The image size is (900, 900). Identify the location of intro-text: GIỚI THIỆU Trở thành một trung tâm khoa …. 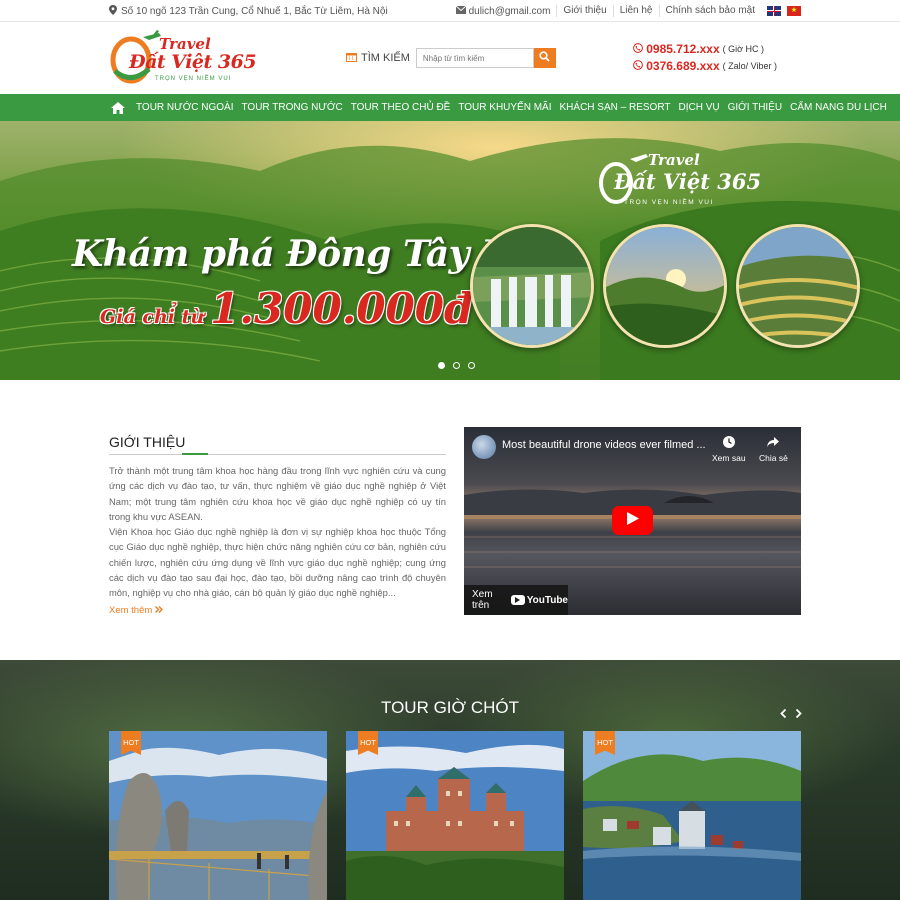
(277, 525).